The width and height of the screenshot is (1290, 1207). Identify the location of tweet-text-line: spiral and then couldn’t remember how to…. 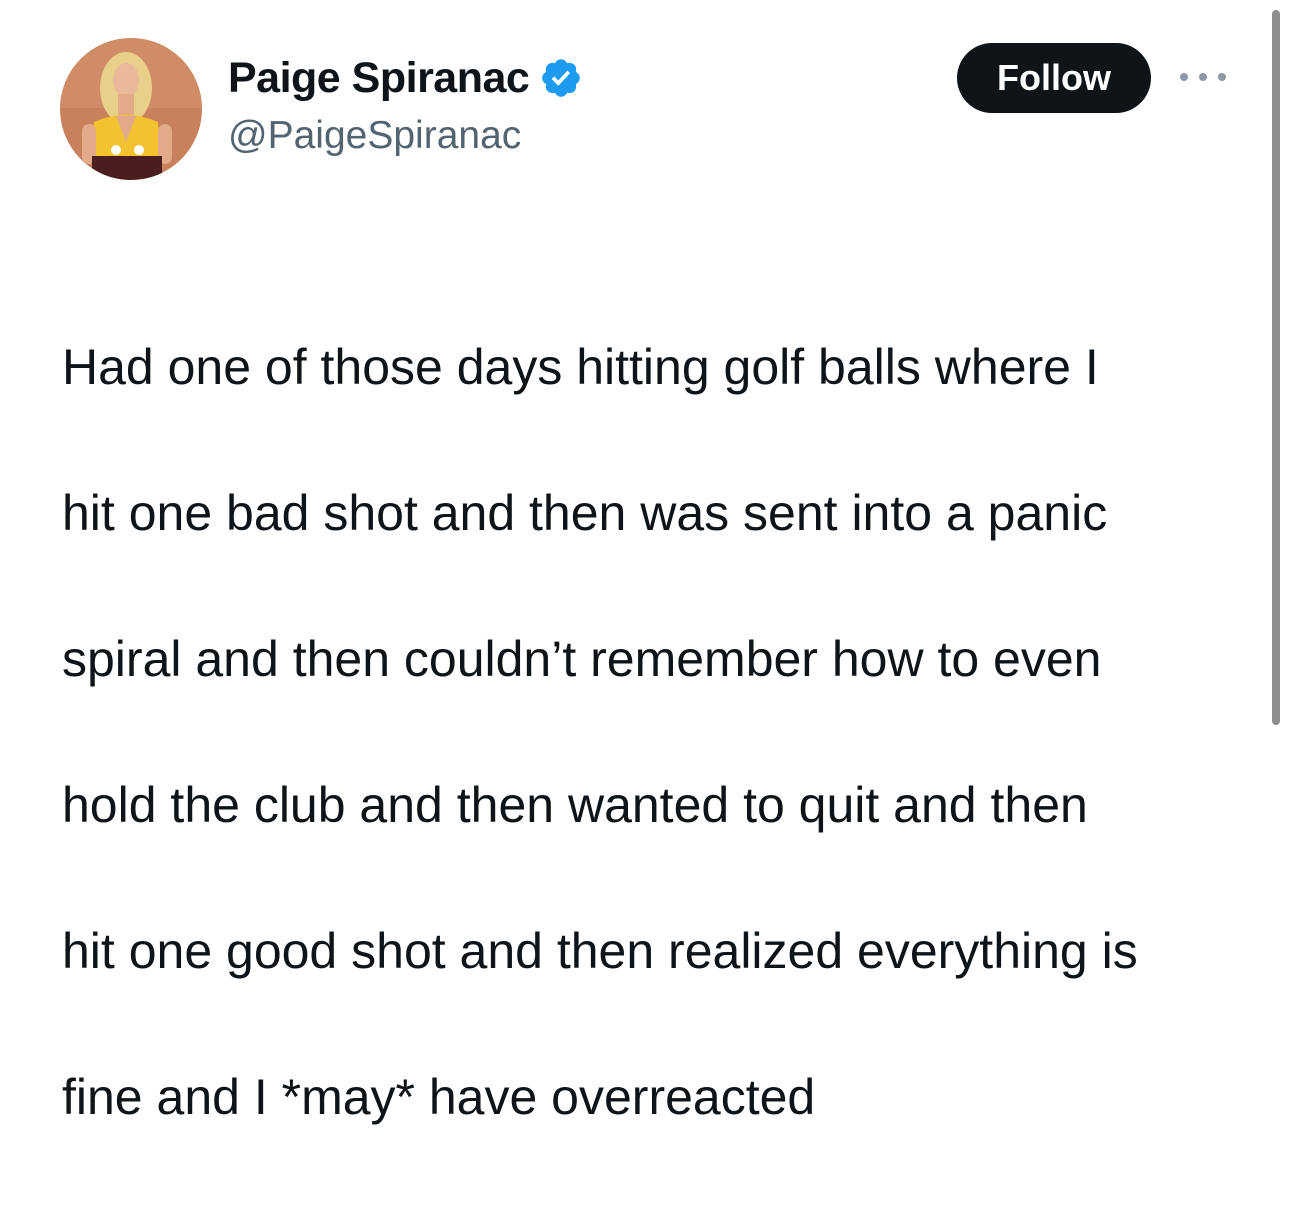
(582, 659).